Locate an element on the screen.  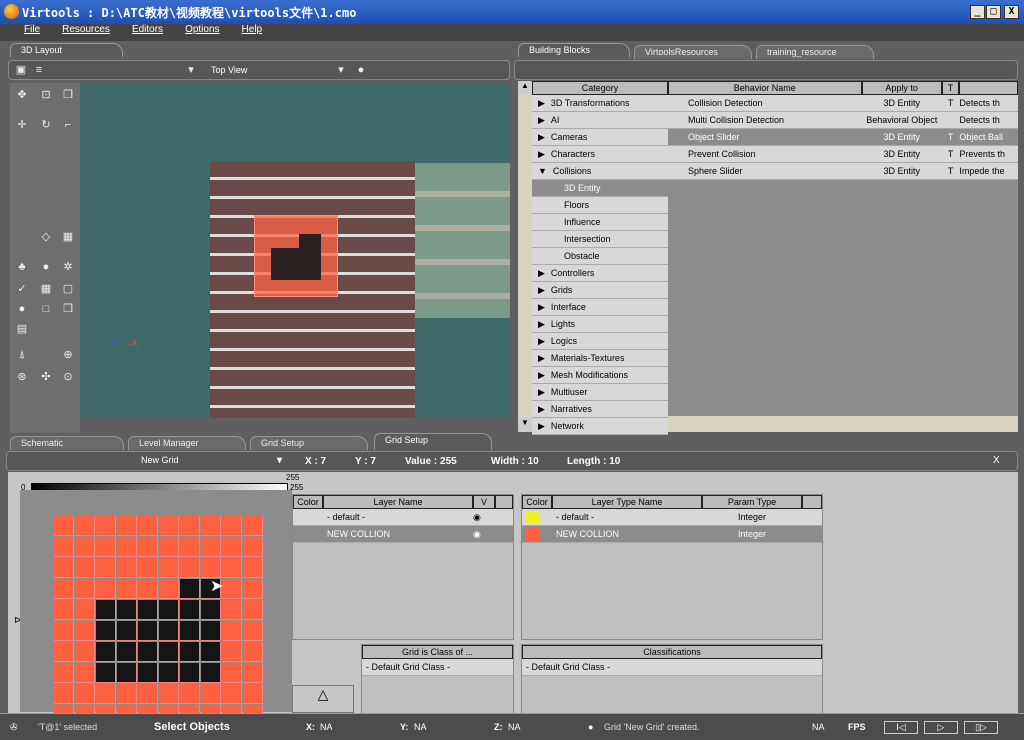
category-item: ▶ Narratives is located at coordinates (600, 409).